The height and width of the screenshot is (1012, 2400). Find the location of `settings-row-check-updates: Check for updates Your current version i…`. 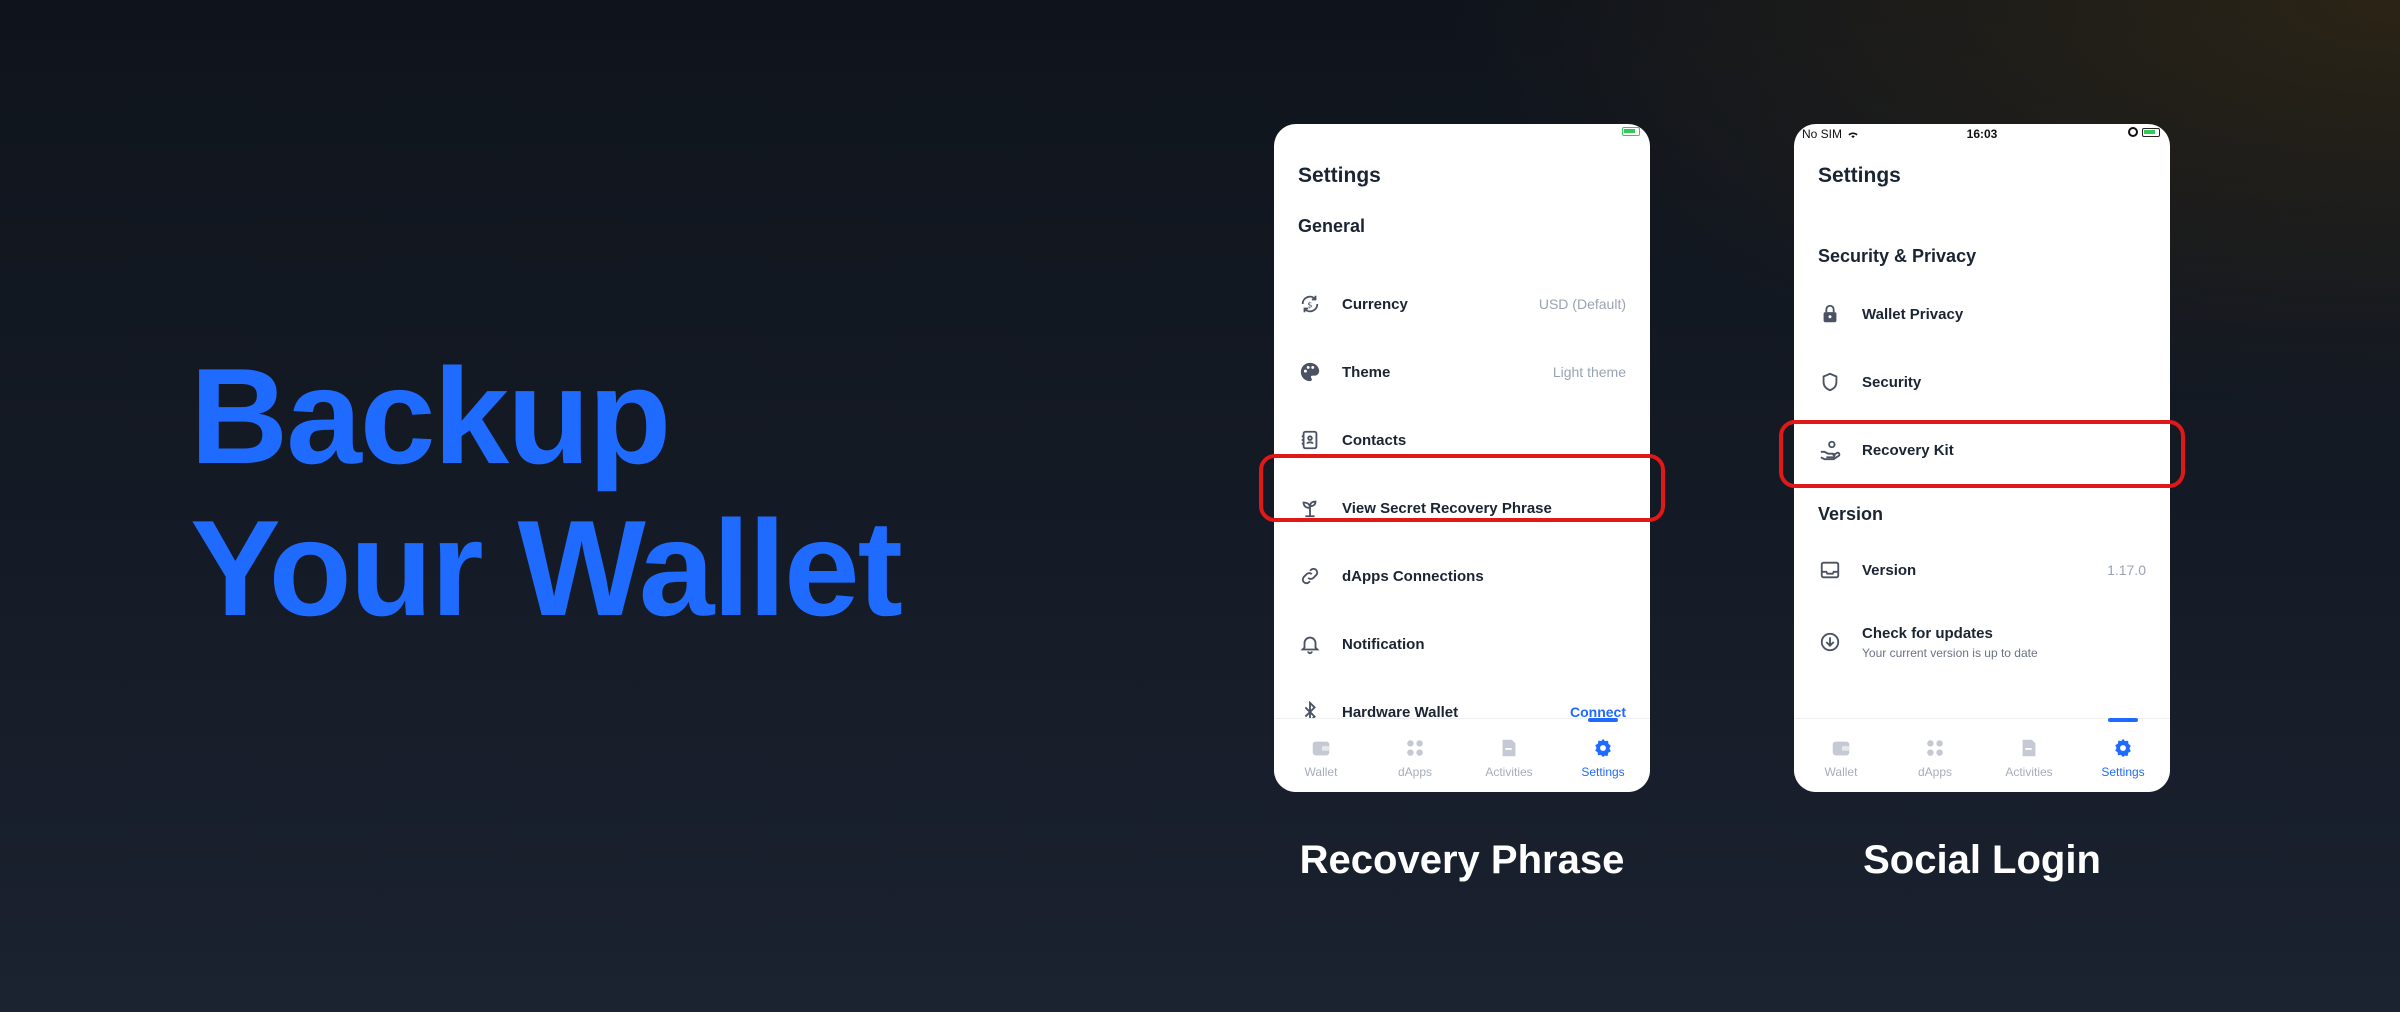

settings-row-check-updates: Check for updates Your current version i… is located at coordinates (1982, 642).